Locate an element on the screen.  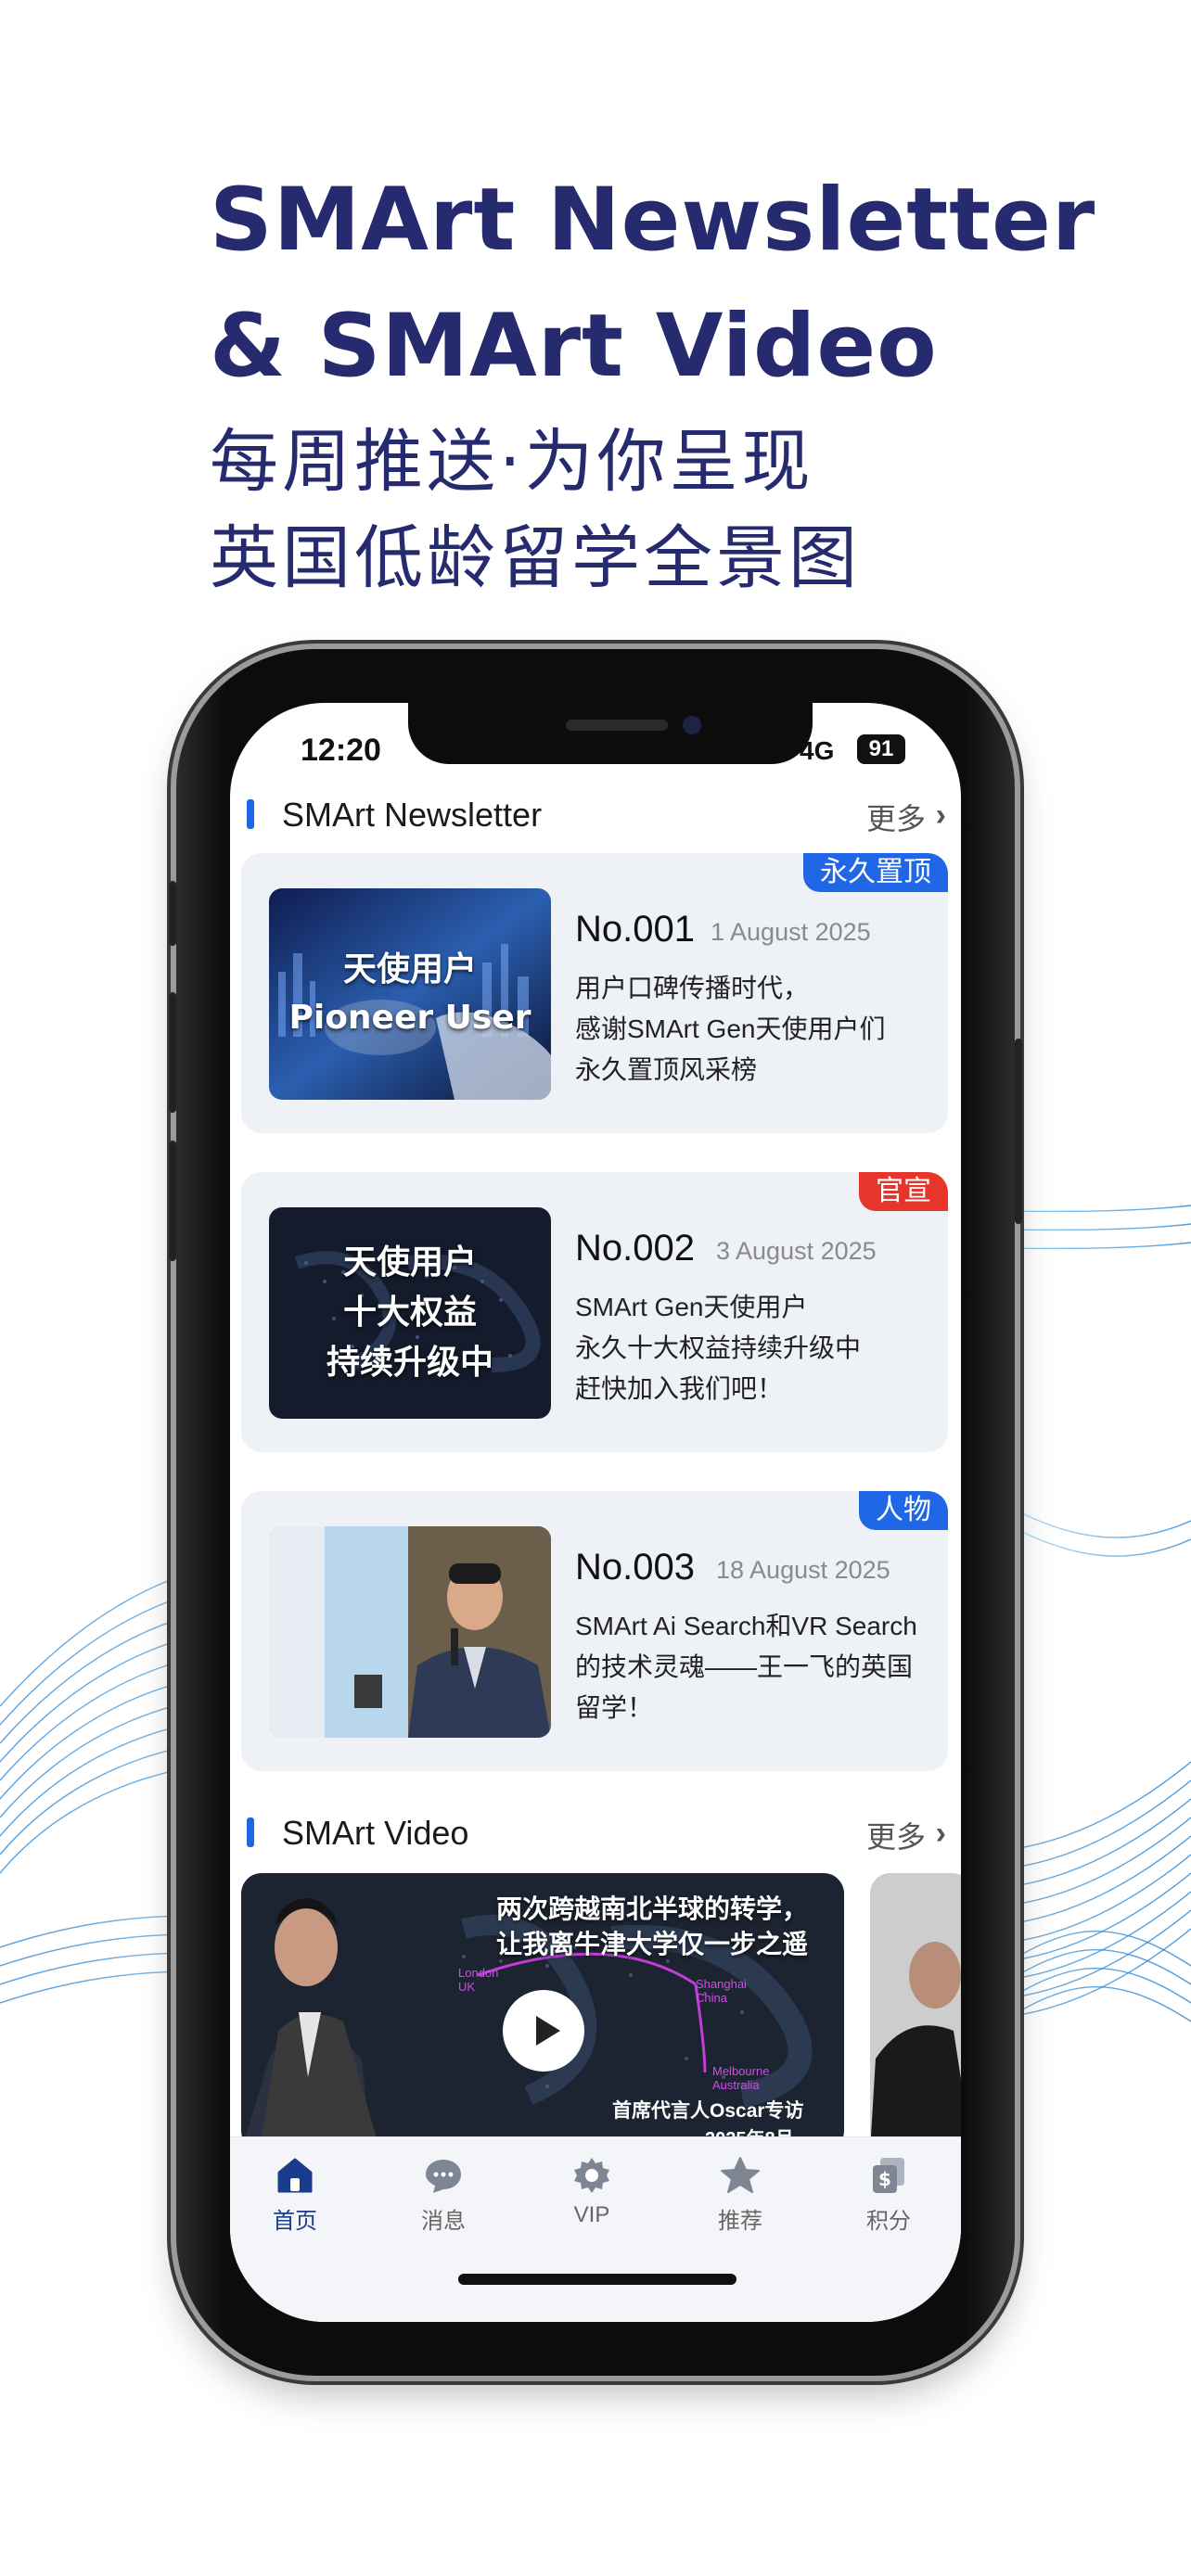
thumb-2-line-3: 持续升级中 is located at coordinates (409, 1363).